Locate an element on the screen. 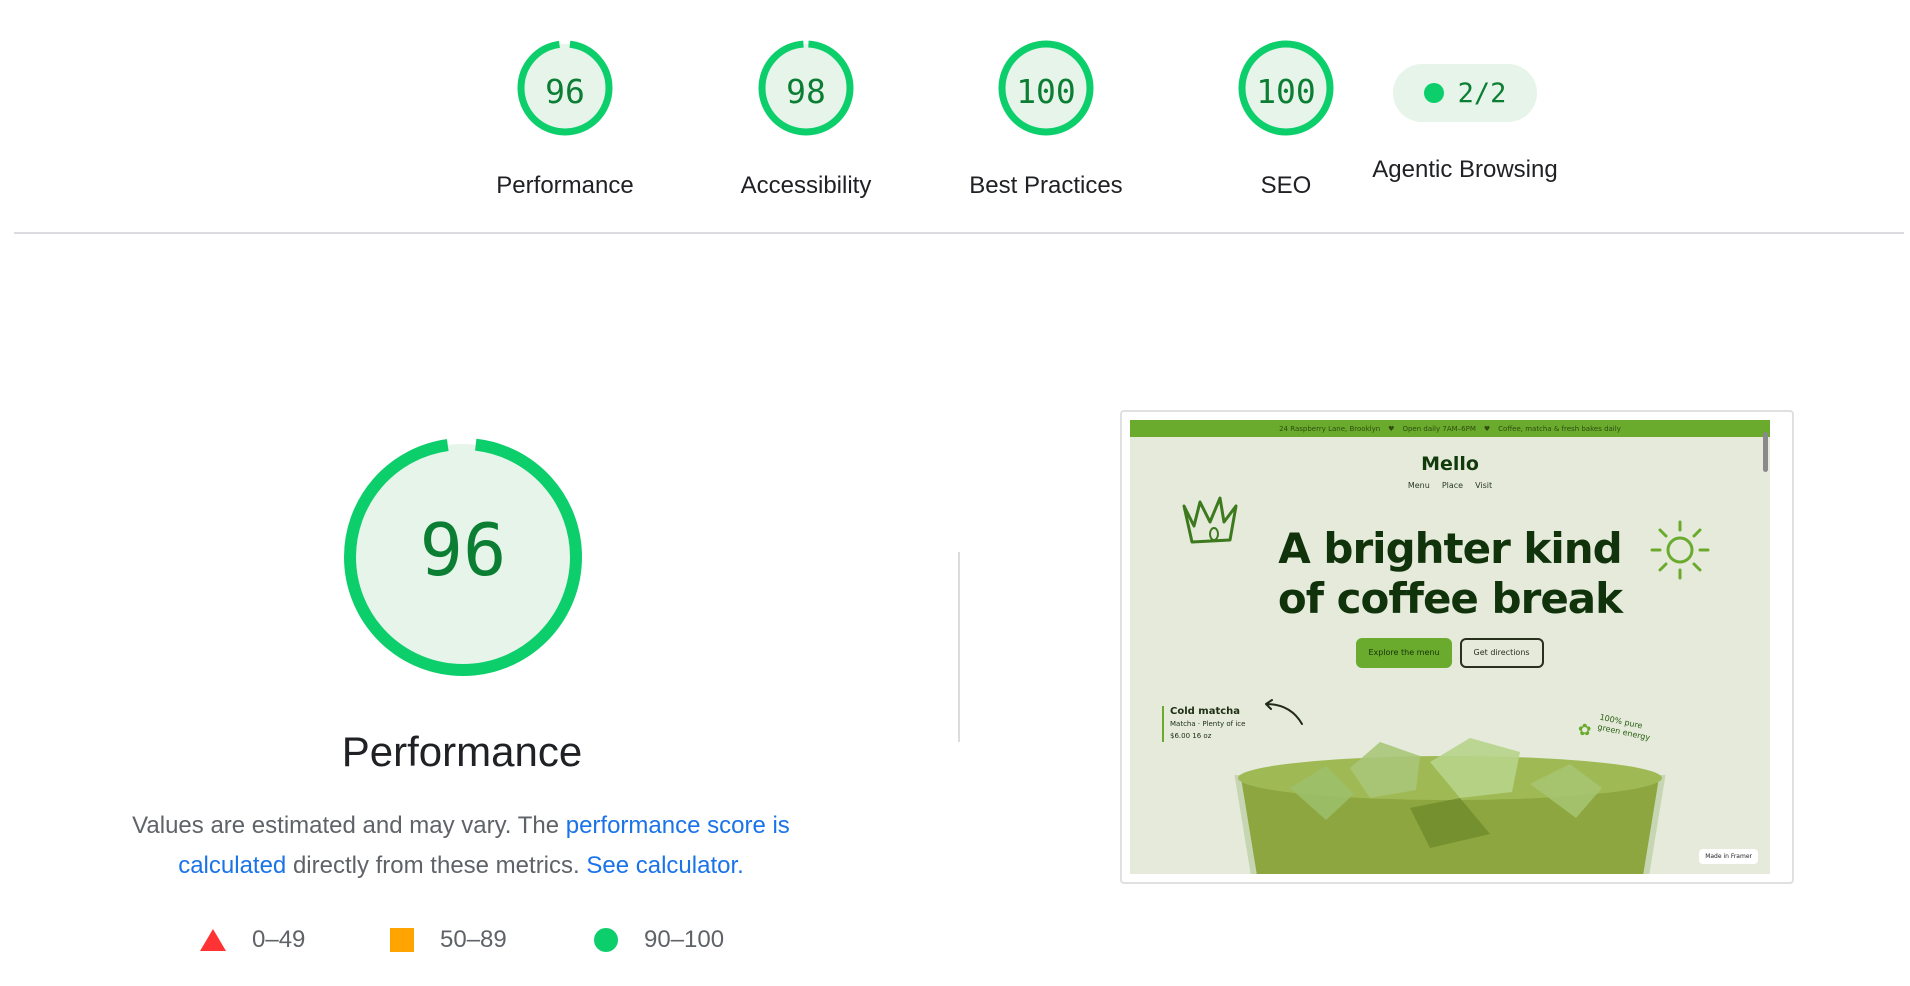  gauge-score: 96 is located at coordinates (565, 91).